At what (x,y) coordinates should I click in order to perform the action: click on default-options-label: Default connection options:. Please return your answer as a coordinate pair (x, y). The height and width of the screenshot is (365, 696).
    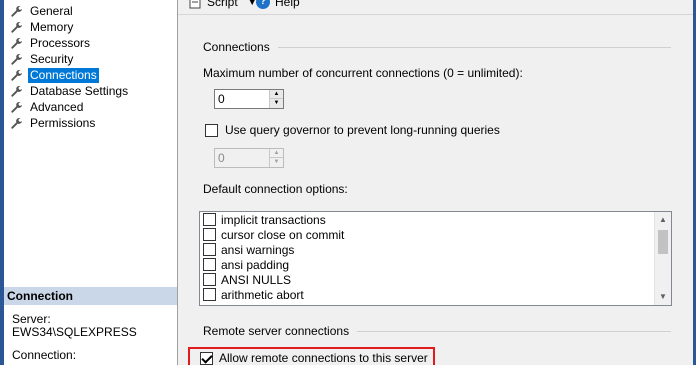
    Looking at the image, I should click on (275, 189).